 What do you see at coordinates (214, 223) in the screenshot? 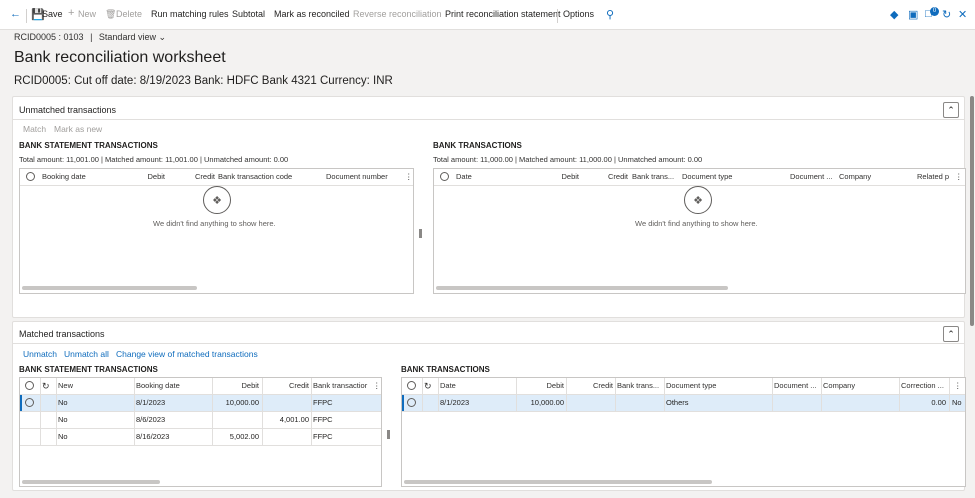
I see `empty-message: We didn't find anything to show here.` at bounding box center [214, 223].